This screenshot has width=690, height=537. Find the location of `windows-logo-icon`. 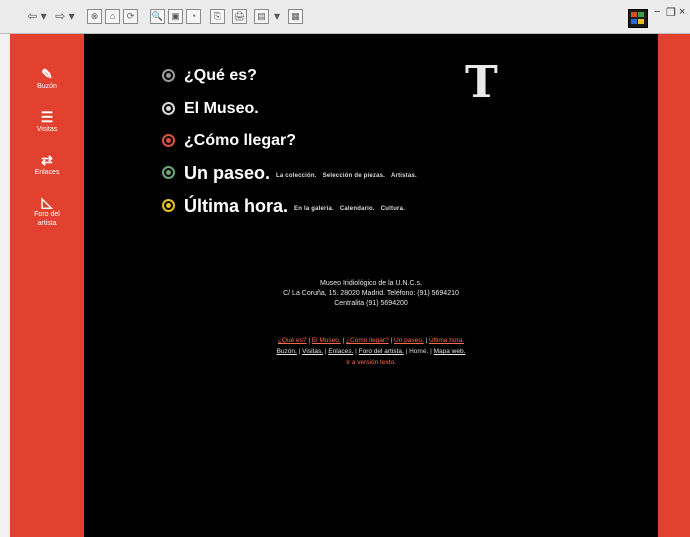

windows-logo-icon is located at coordinates (638, 18).